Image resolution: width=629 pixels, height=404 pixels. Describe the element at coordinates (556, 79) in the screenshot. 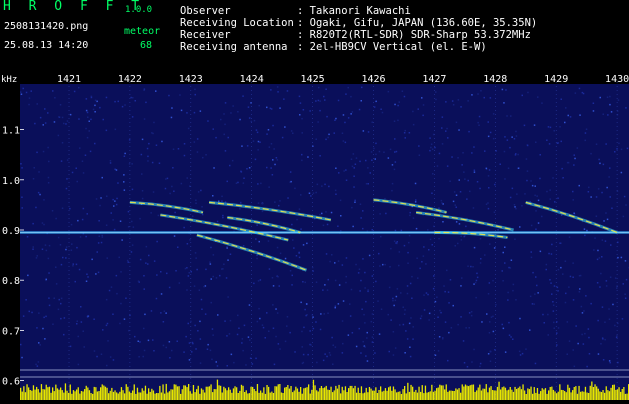

I see `x-tick-label: 1429` at that location.